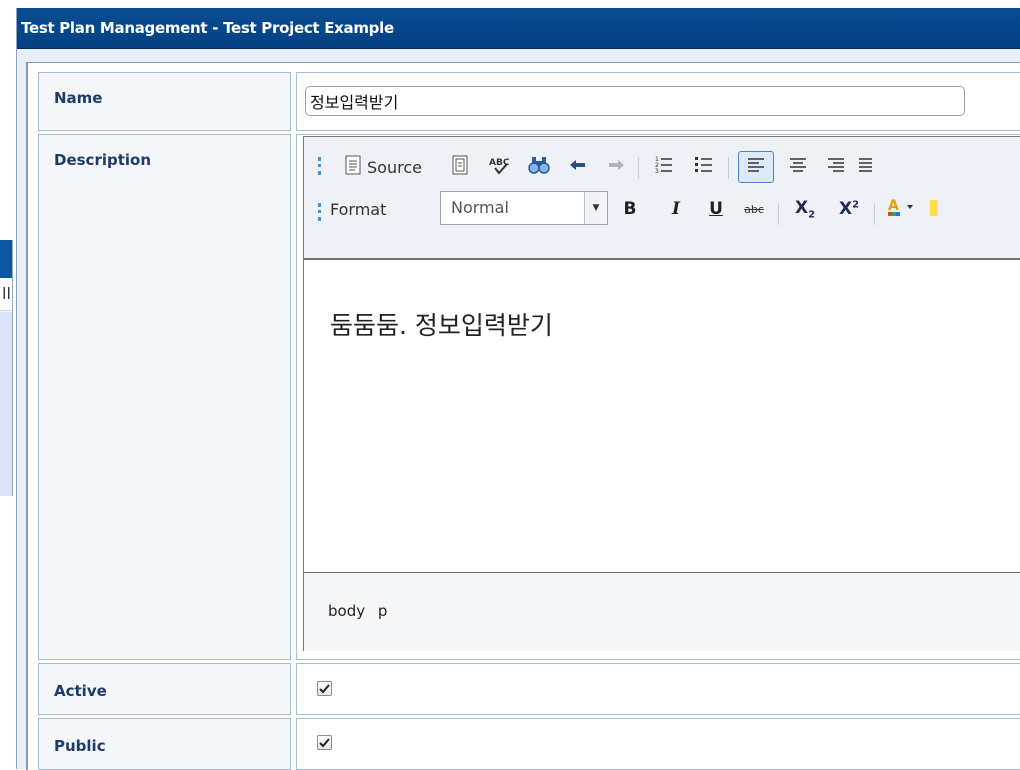 The height and width of the screenshot is (770, 1020). What do you see at coordinates (635, 101) in the screenshot?
I see `name-input` at bounding box center [635, 101].